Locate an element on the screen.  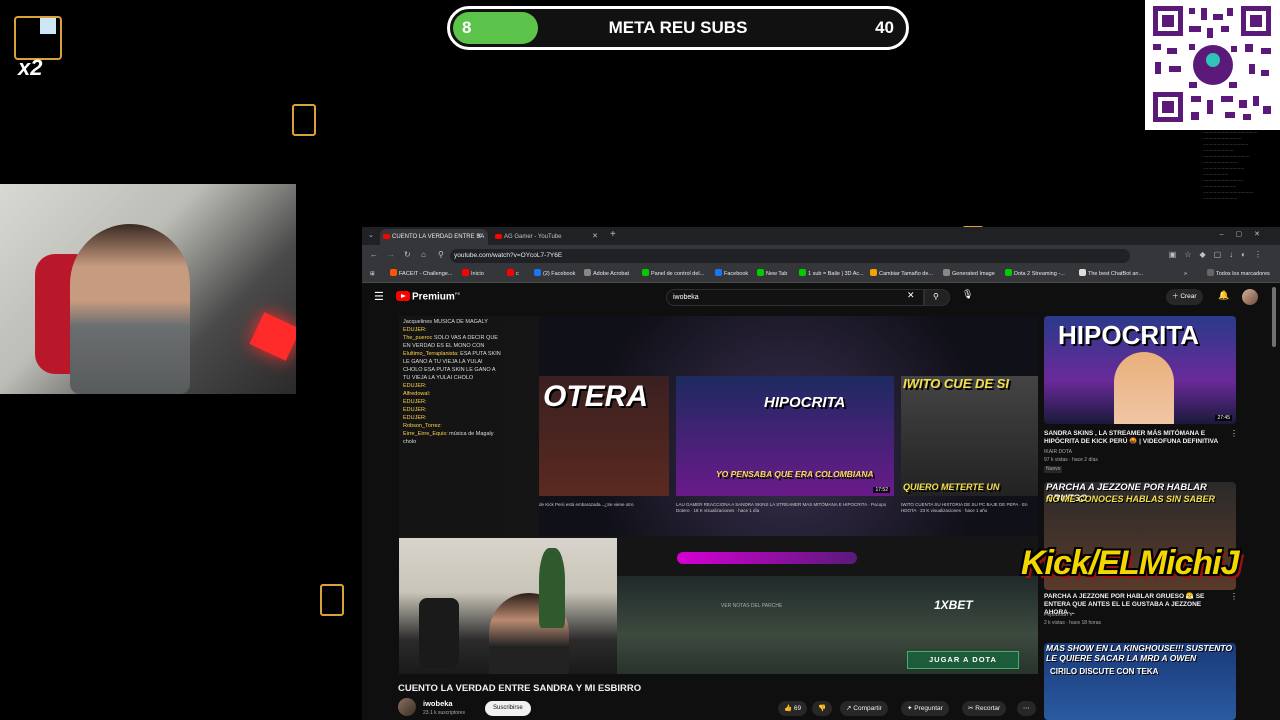
home-icon: ⌂ is located at coordinates (423, 254).